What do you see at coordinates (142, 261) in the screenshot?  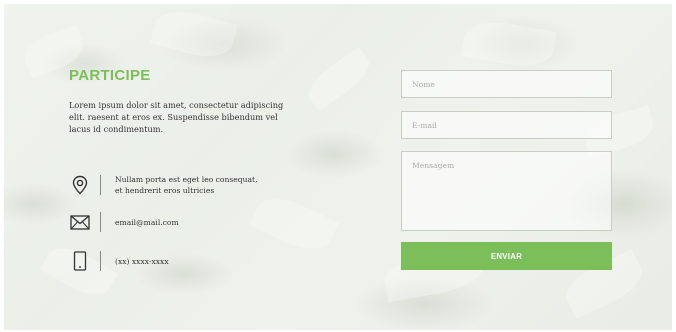 I see `contact-phone-text: (xx) xxxx-xxxx` at bounding box center [142, 261].